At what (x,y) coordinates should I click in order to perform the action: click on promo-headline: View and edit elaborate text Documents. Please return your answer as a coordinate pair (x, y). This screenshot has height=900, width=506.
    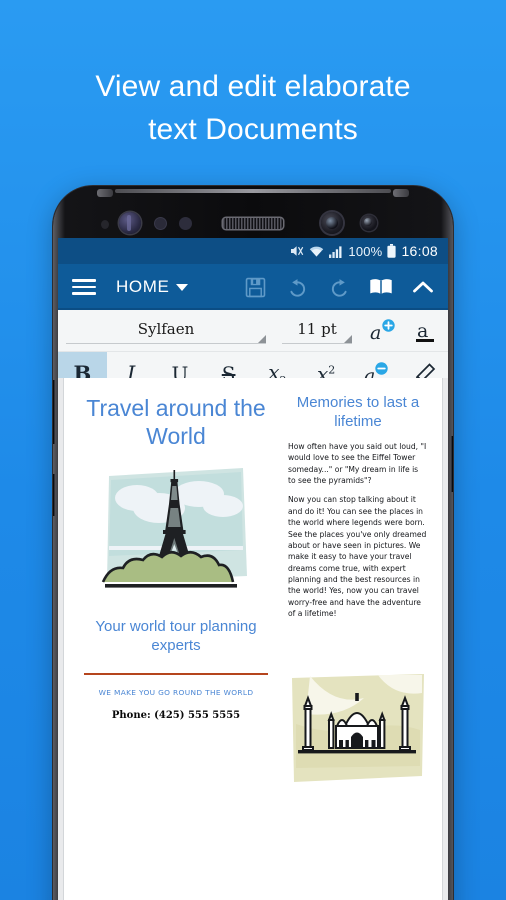
    Looking at the image, I should click on (253, 108).